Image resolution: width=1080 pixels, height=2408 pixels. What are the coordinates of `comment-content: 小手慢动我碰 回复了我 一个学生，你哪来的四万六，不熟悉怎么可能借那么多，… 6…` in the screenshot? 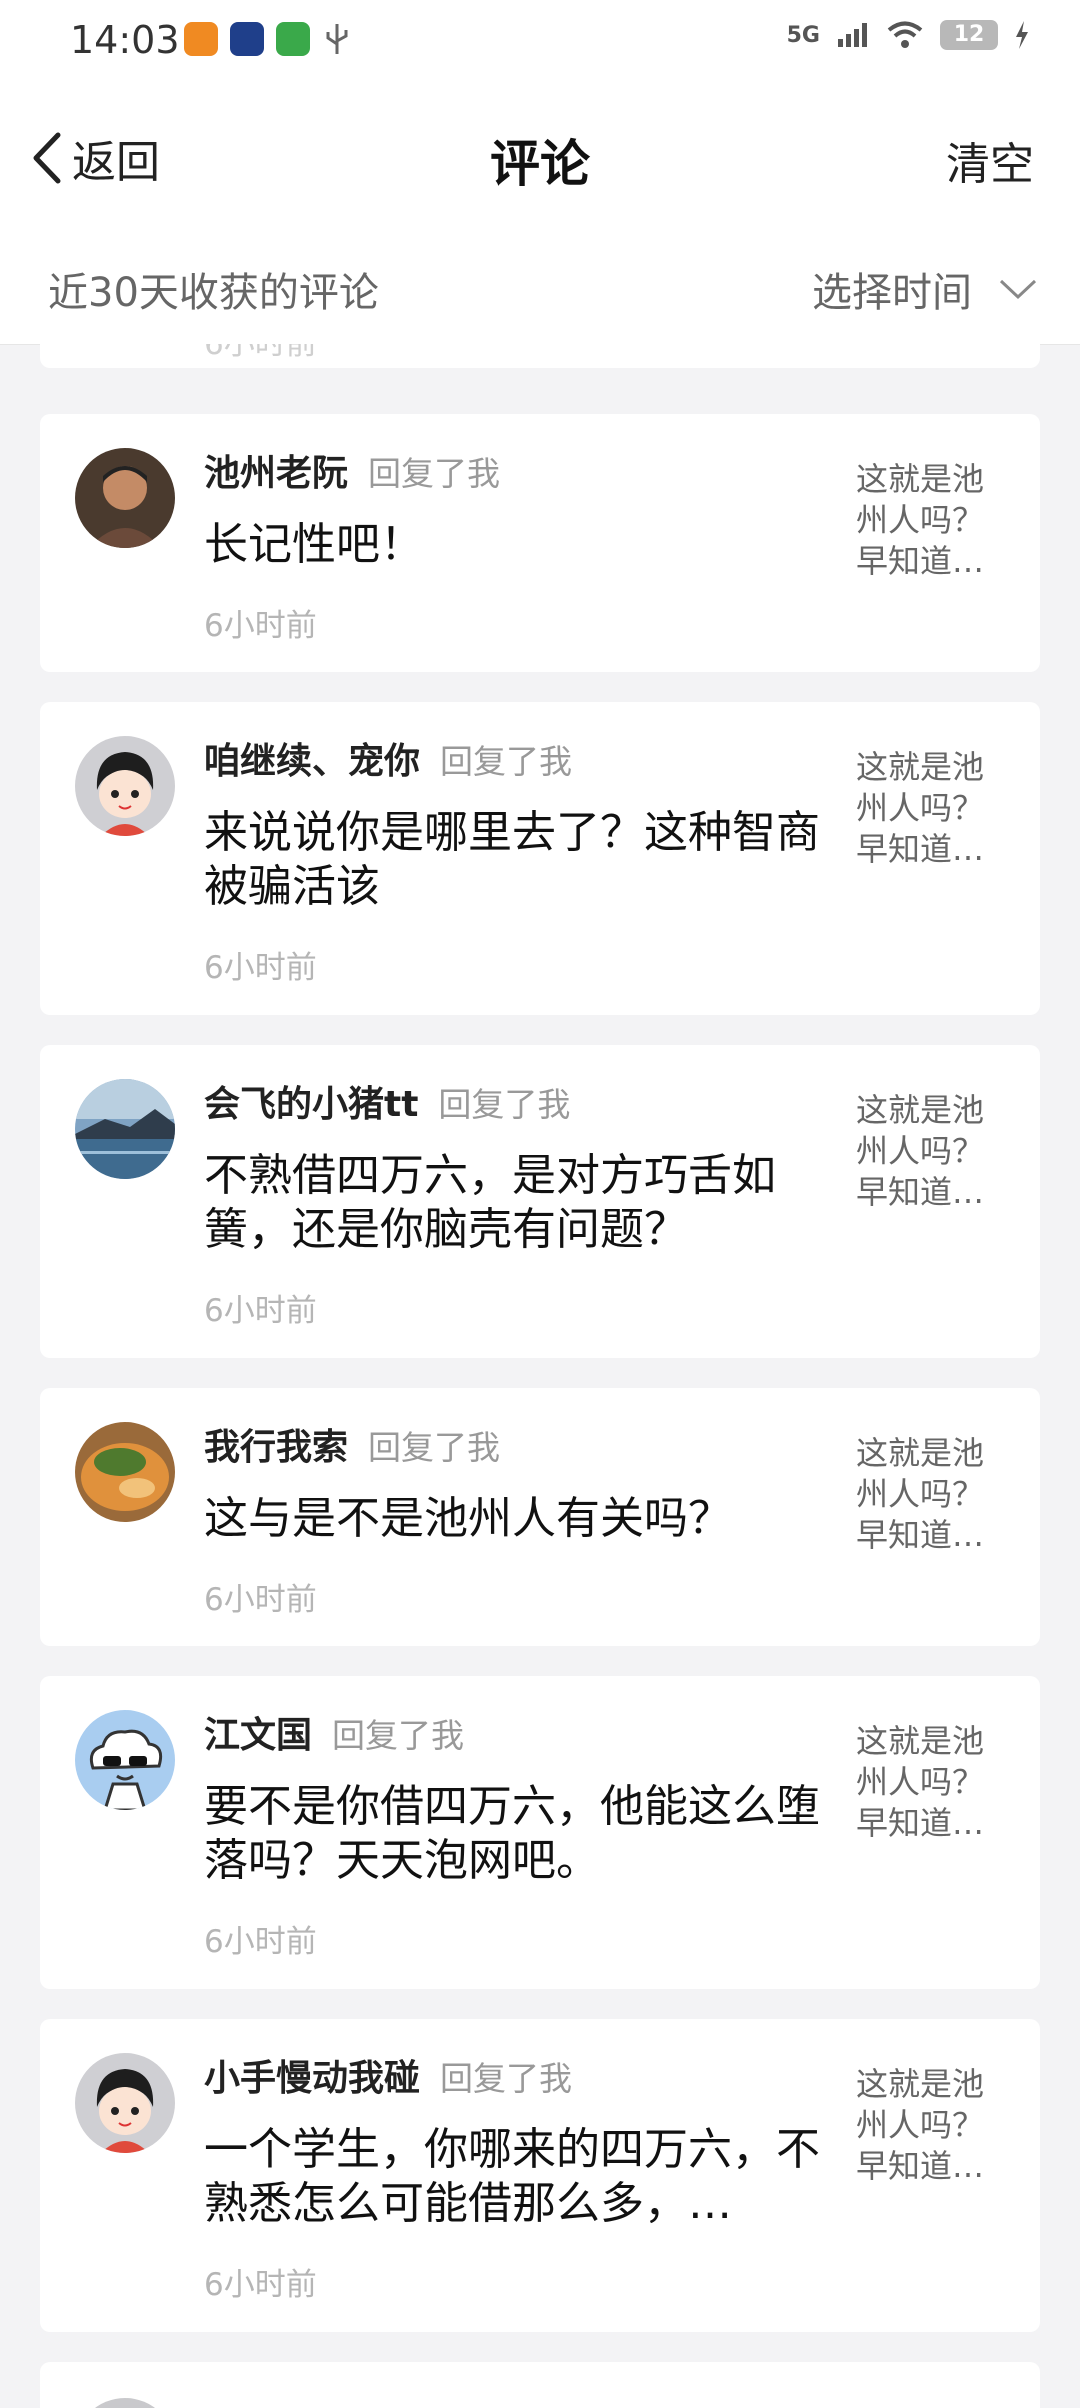 It's located at (524, 2176).